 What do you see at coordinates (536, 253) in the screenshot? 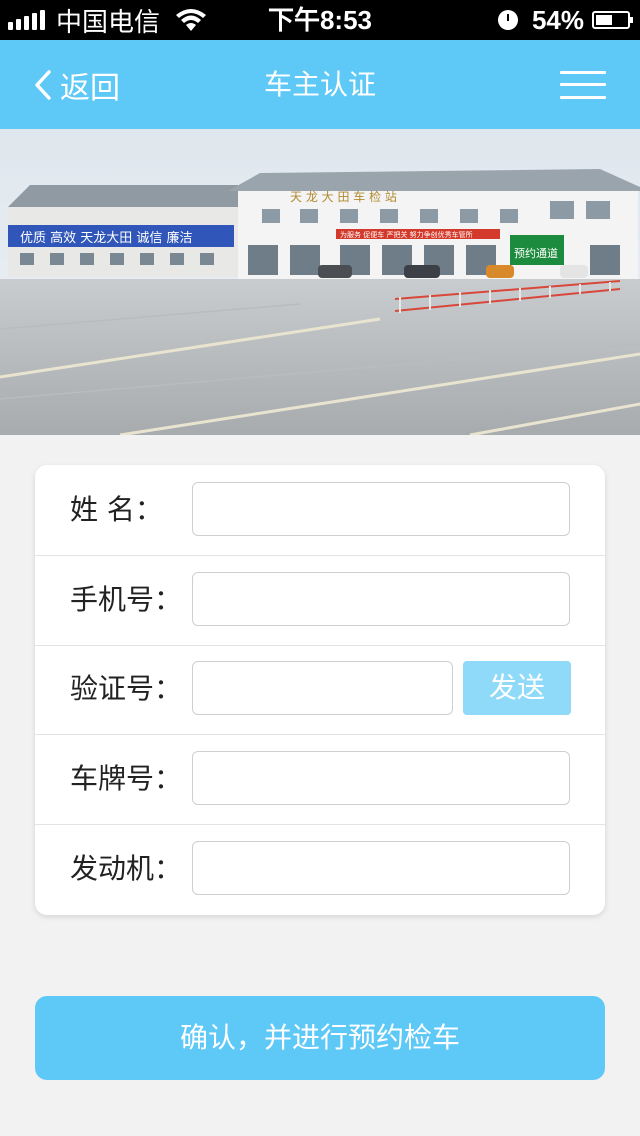
I see `banner-sign-green: 预约通道` at bounding box center [536, 253].